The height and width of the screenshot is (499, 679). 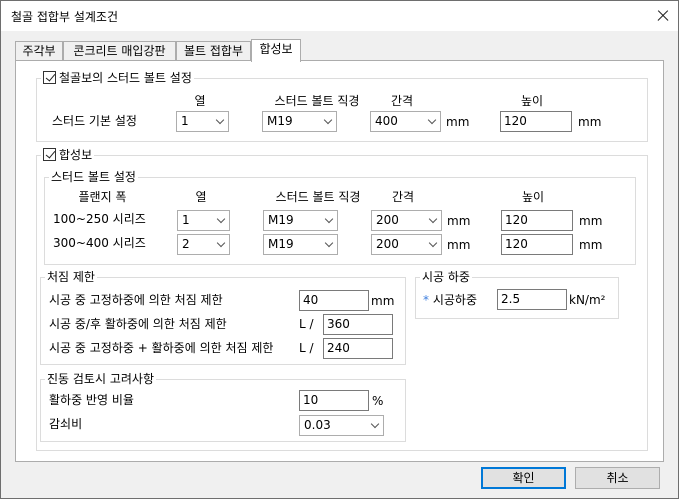 I want to click on close-icon, so click(x=663, y=16).